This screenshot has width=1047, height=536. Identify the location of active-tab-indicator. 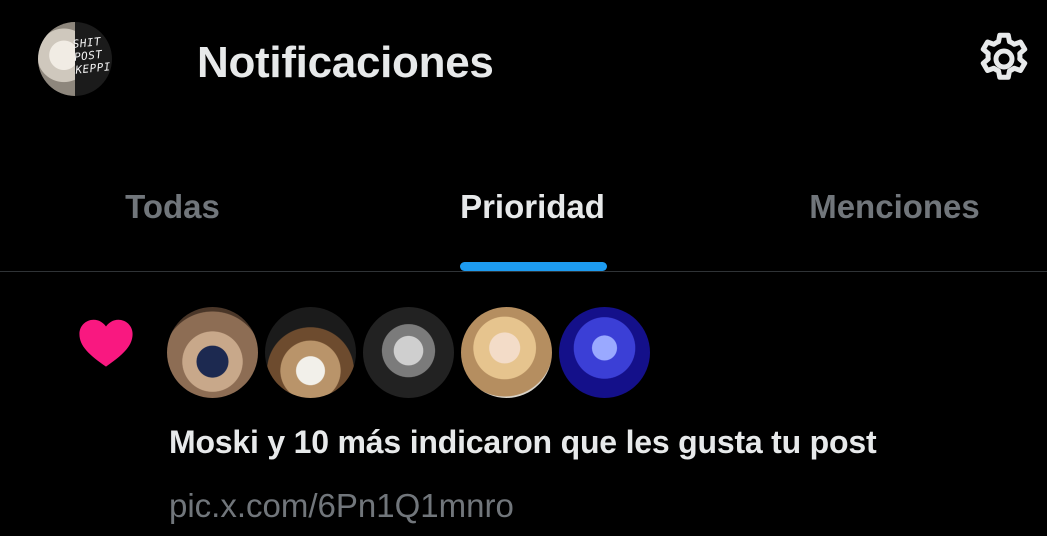
(533, 266).